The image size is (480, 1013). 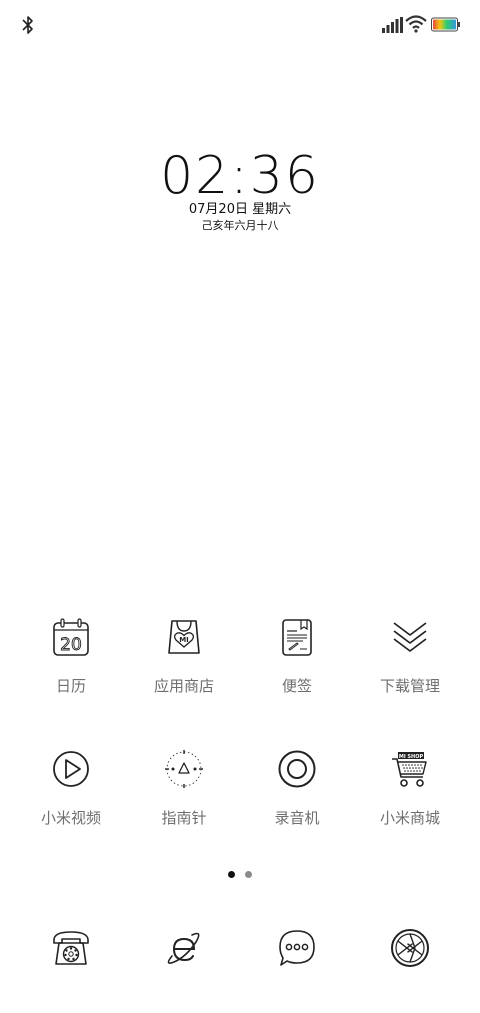 What do you see at coordinates (27, 25) in the screenshot?
I see `bluetooth-icon` at bounding box center [27, 25].